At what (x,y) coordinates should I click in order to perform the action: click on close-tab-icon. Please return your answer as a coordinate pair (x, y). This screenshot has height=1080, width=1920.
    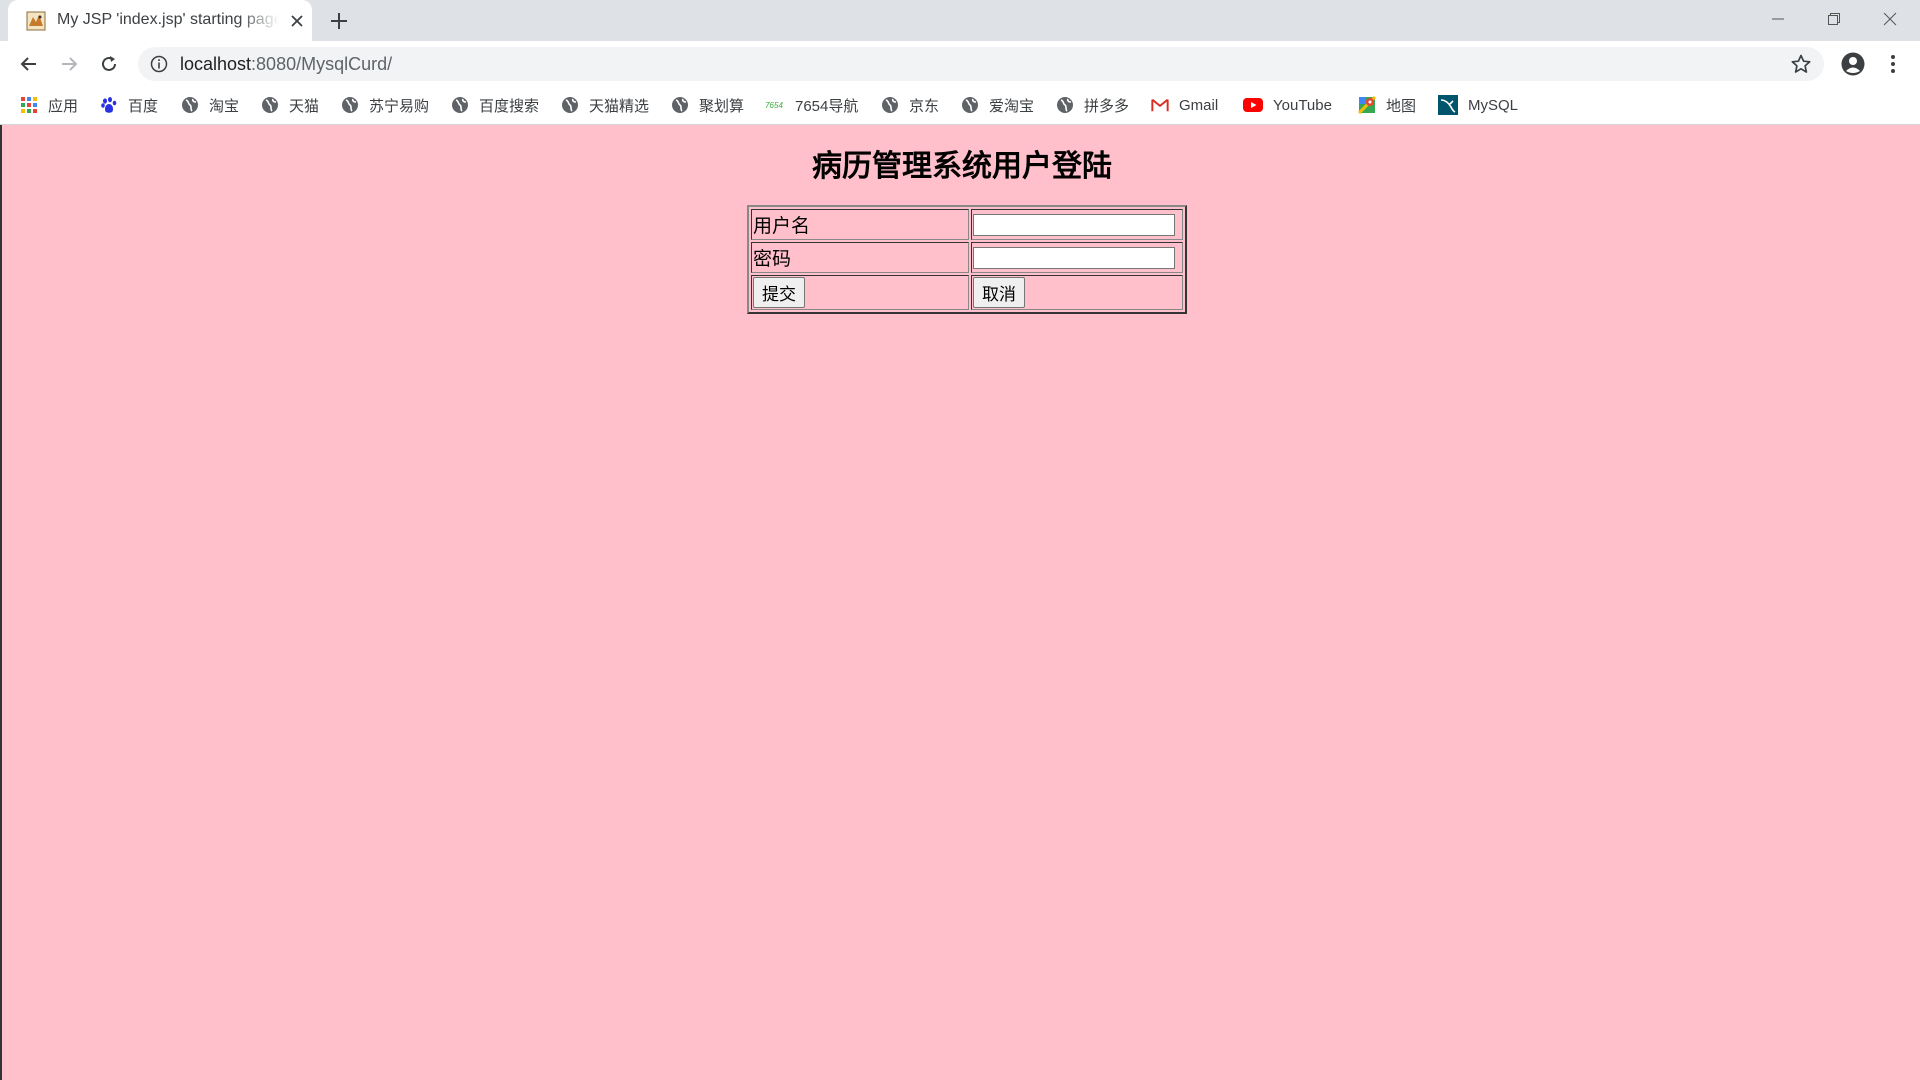
    Looking at the image, I should click on (297, 21).